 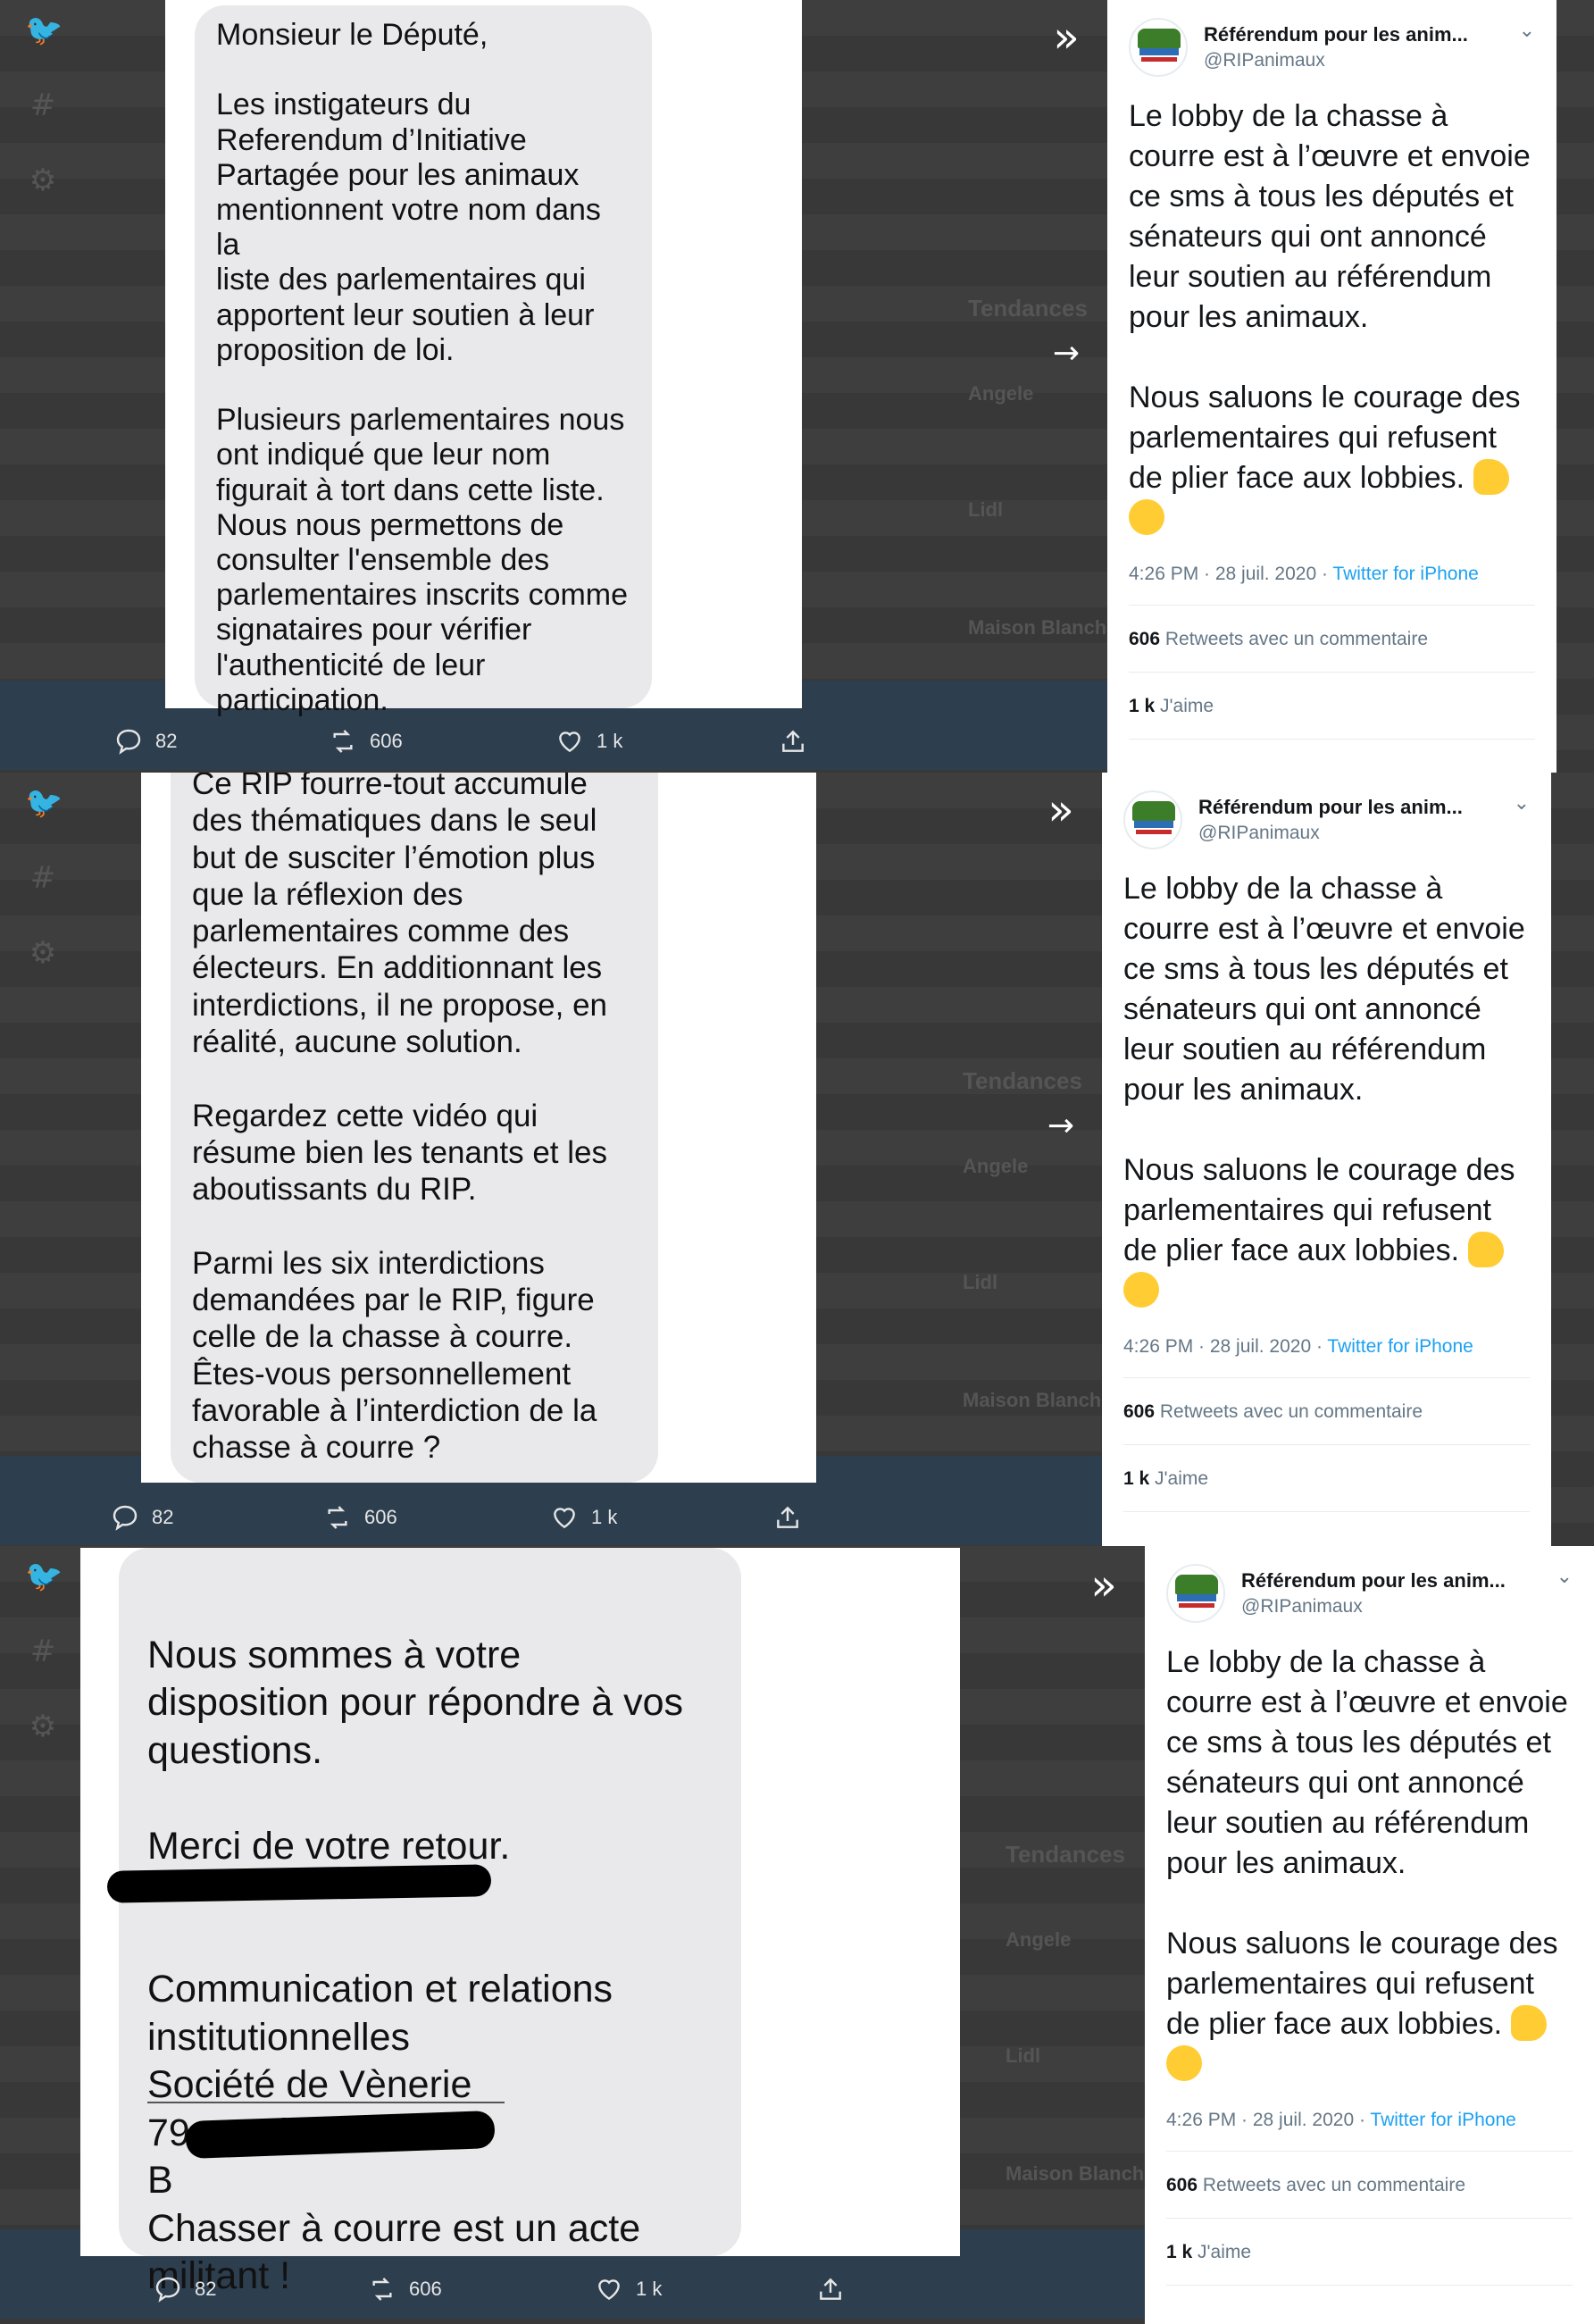 What do you see at coordinates (1081, 2173) in the screenshot?
I see `trend-item: Maison Blanche` at bounding box center [1081, 2173].